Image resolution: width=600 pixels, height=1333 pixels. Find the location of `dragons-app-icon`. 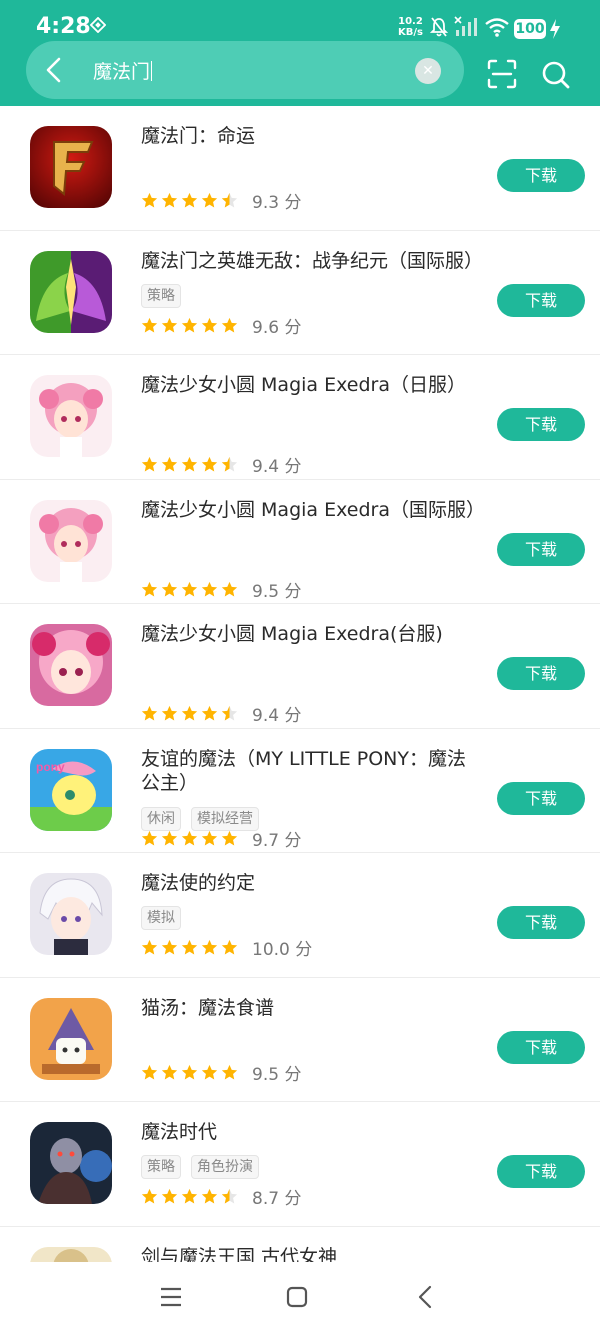

dragons-app-icon is located at coordinates (71, 291).